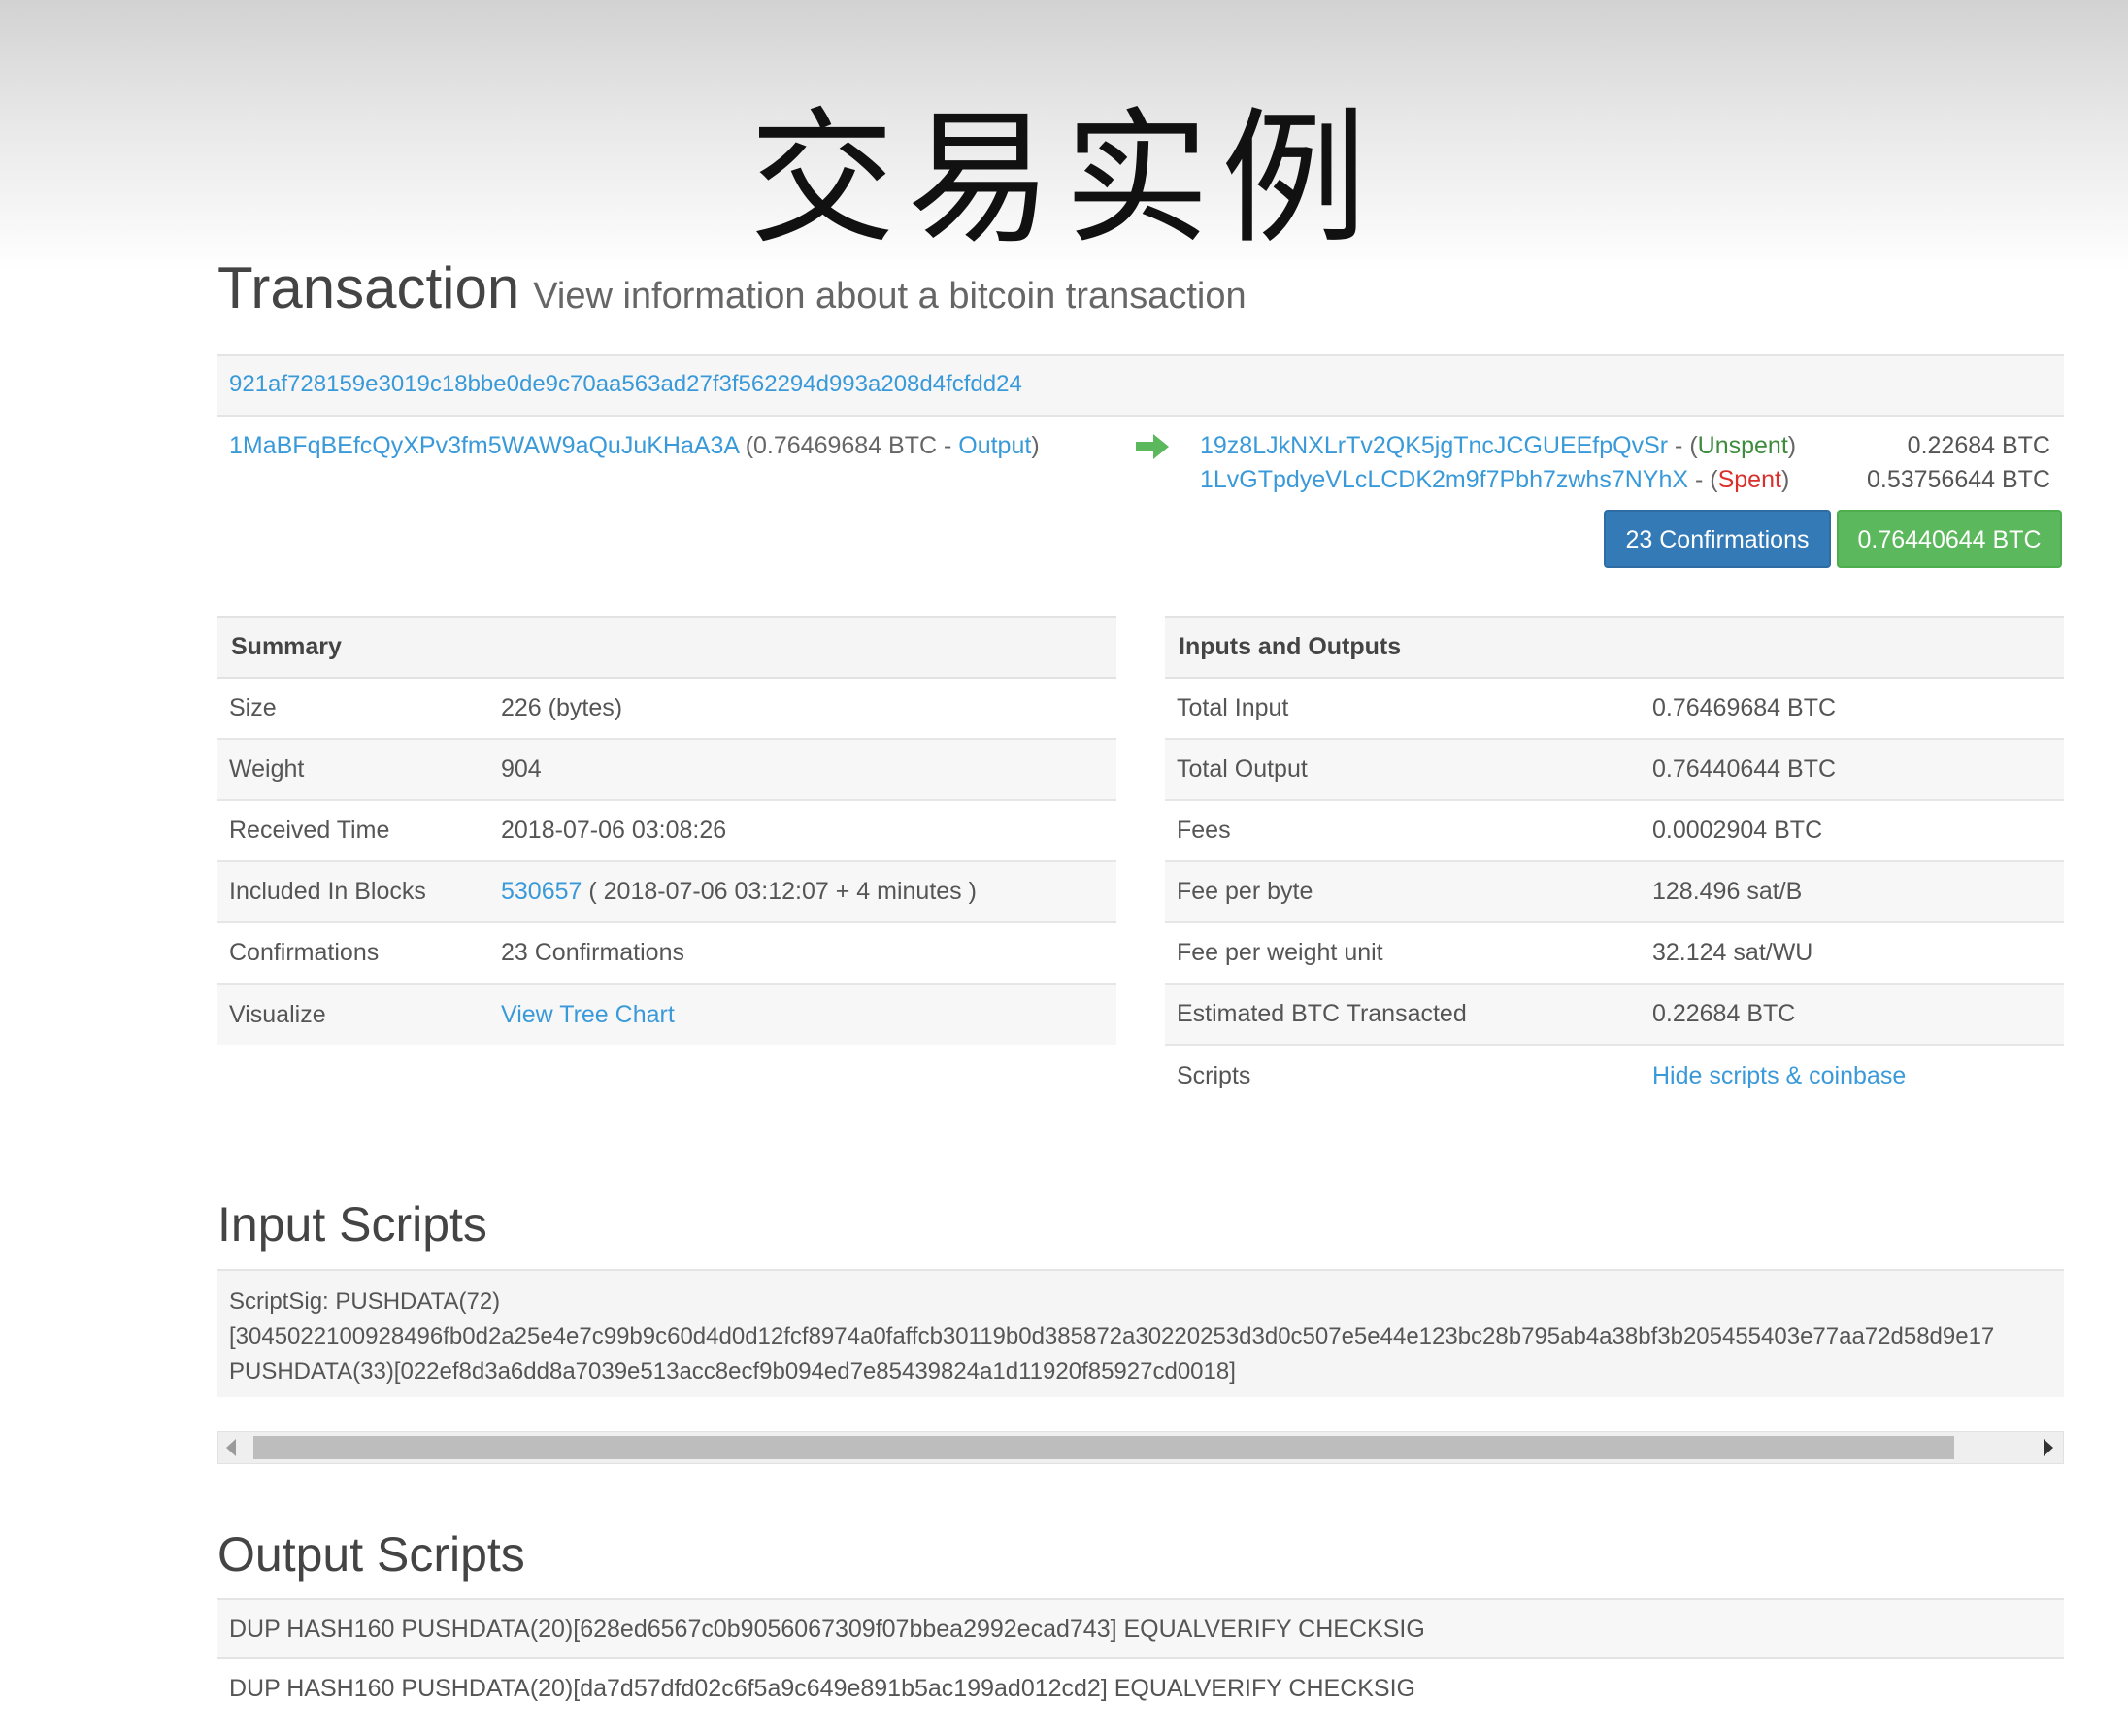 This screenshot has height=1736, width=2128. I want to click on row-key: Total Input, so click(1403, 709).